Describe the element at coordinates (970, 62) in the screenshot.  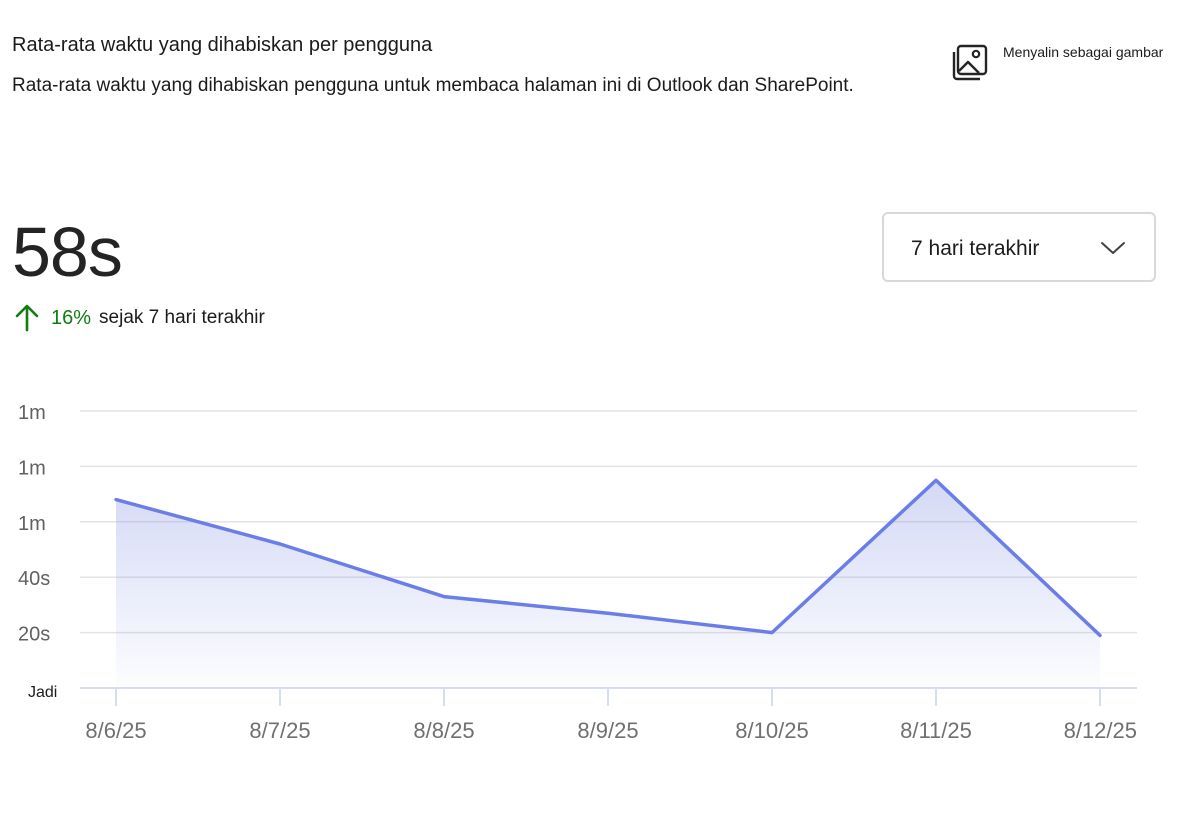
I see `image-icon` at that location.